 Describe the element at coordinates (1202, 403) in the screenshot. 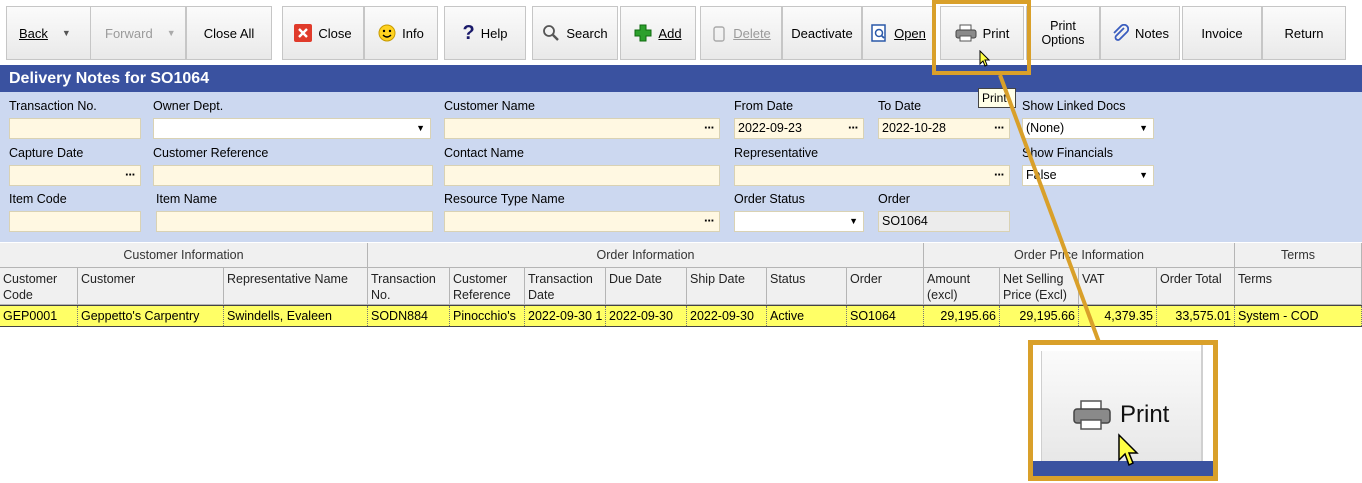

I see `divider` at that location.